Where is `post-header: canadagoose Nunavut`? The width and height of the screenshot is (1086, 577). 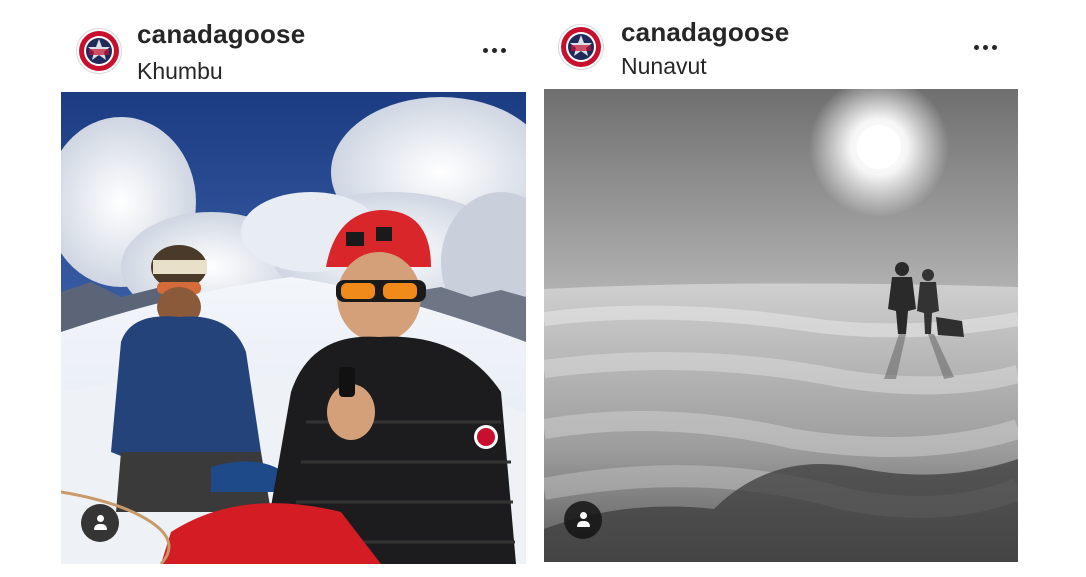
post-header: canadagoose Nunavut is located at coordinates (781, 44).